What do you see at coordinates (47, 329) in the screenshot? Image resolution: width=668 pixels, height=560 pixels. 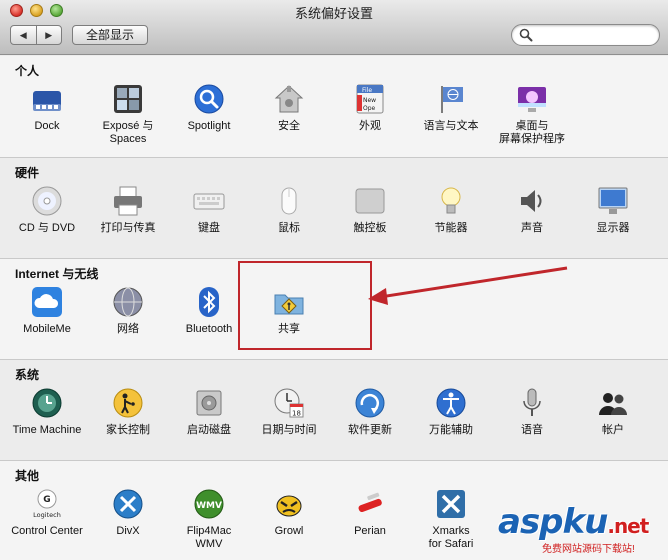 I see `pref-pane-label: MobileMe` at bounding box center [47, 329].